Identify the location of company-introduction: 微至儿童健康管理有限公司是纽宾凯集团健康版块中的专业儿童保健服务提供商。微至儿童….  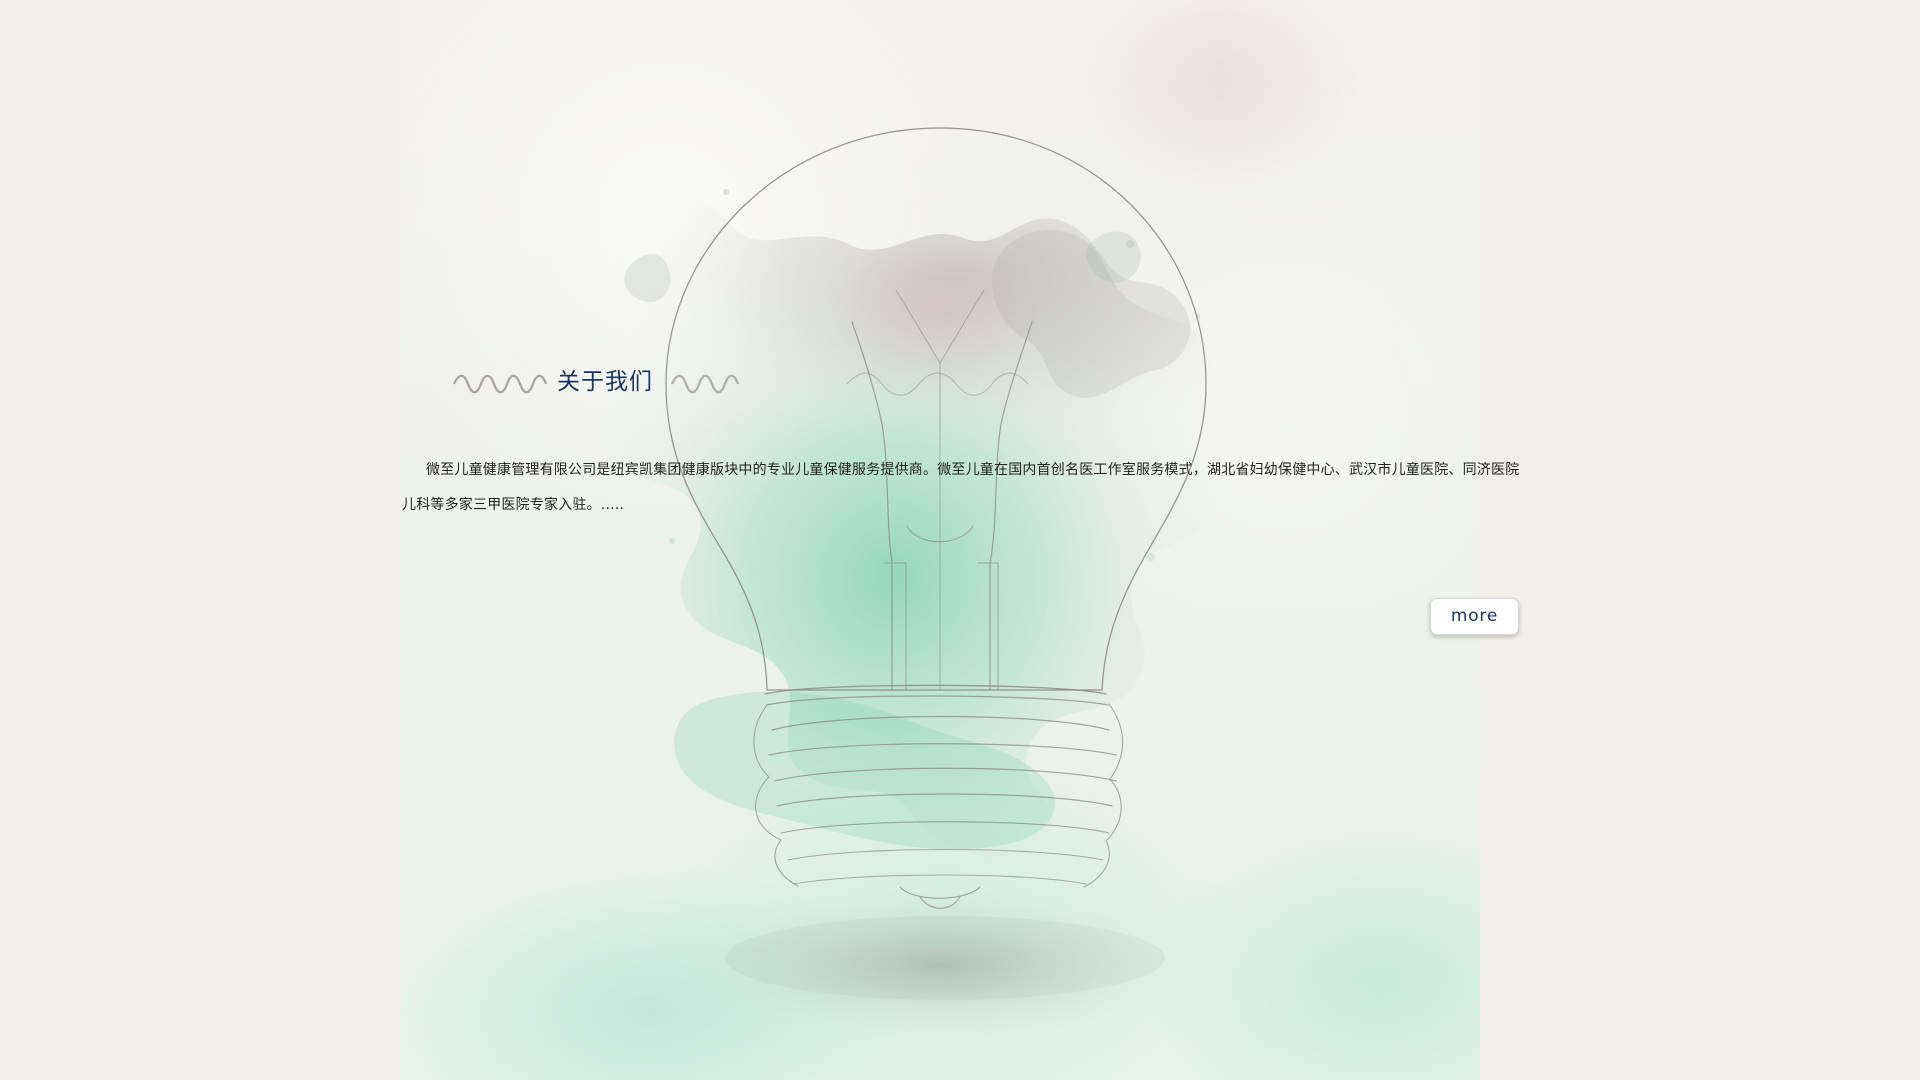
(961, 487).